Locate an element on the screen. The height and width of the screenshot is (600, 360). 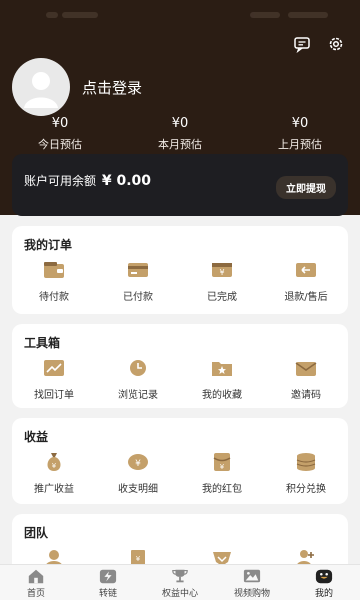
clock-icon is located at coordinates (138, 368).